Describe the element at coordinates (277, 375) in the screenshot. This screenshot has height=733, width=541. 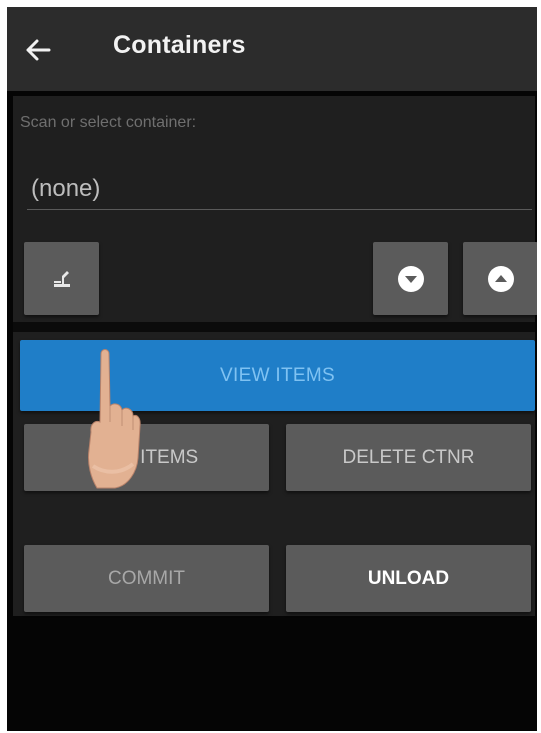
I see `view-items-button: VIEW ITEMS` at that location.